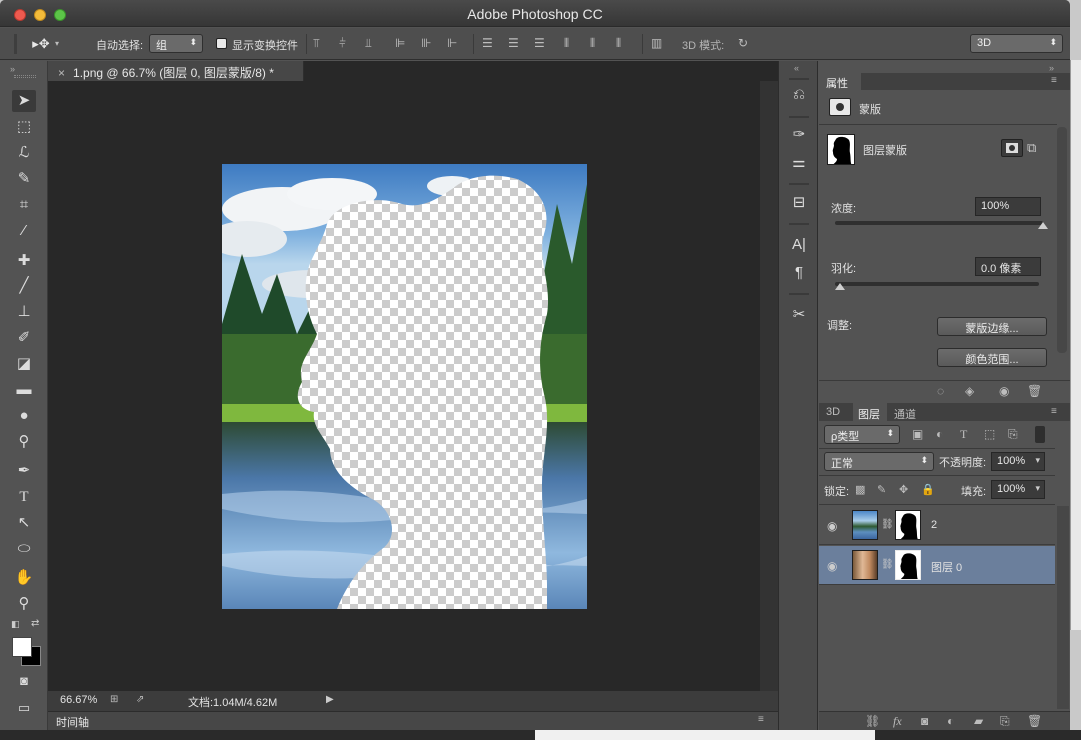  I want to click on crop-tool-icon: ⌗, so click(24, 205).